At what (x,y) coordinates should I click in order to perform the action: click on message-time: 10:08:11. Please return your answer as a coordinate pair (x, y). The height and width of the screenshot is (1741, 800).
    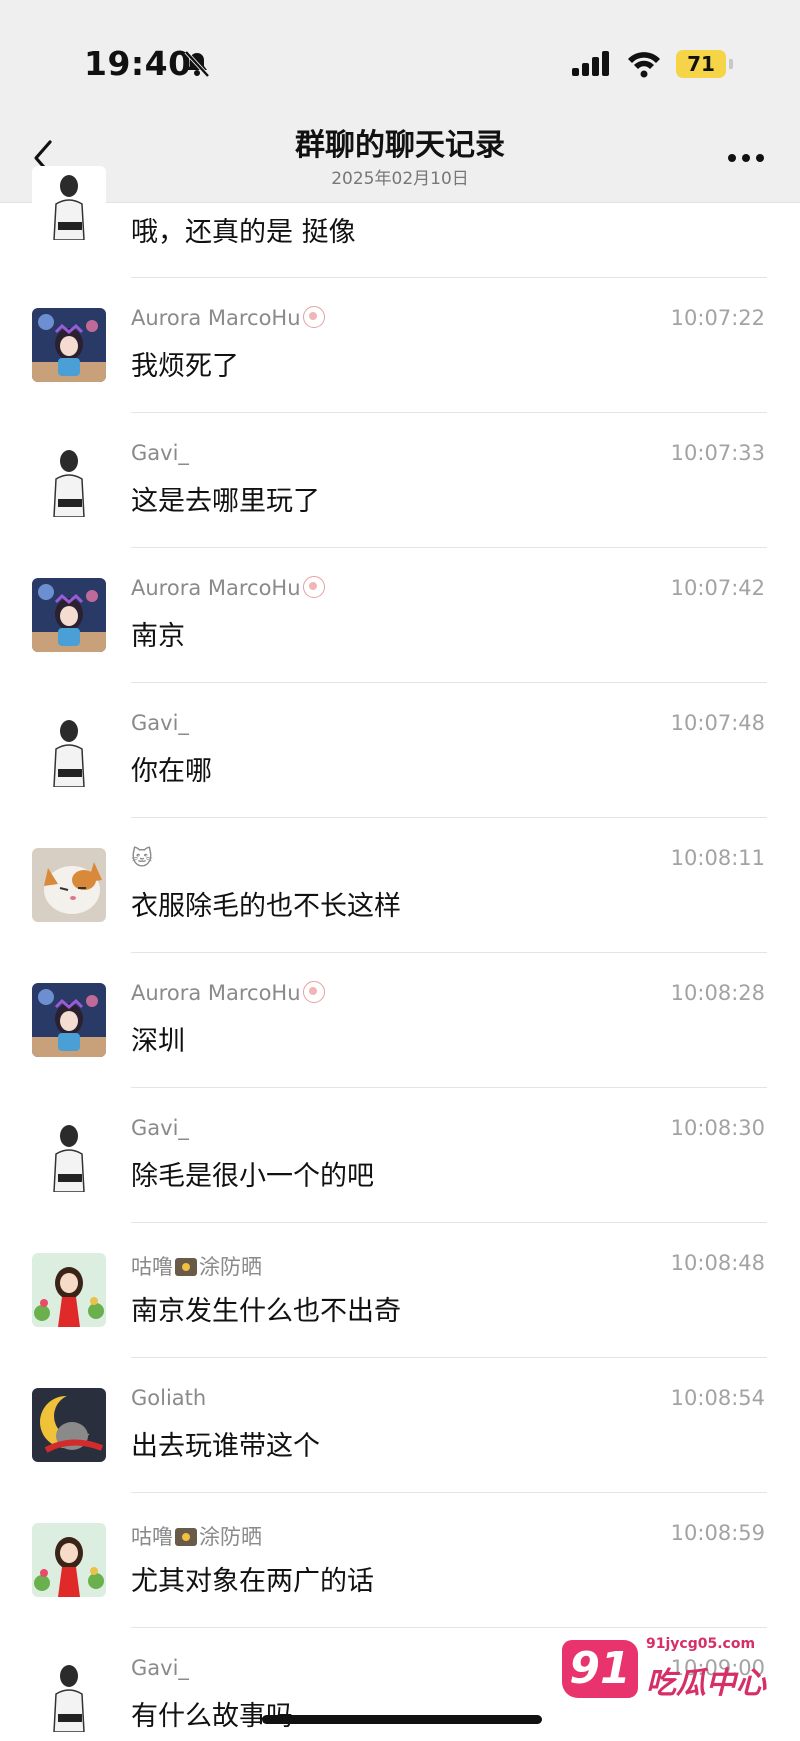
    Looking at the image, I should click on (717, 858).